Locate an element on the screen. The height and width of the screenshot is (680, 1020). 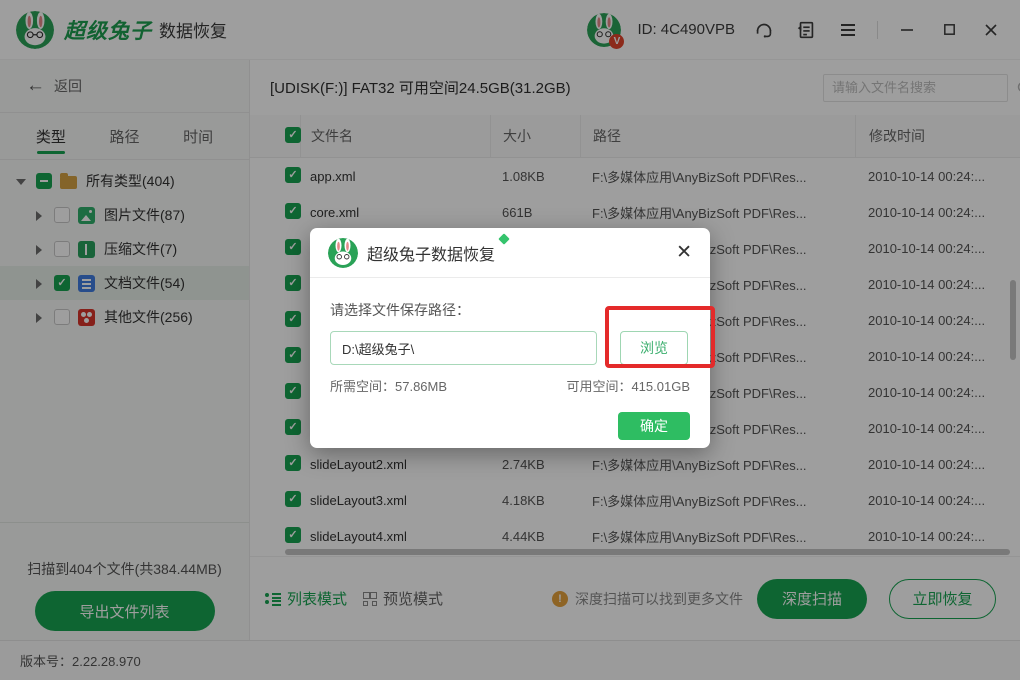
dialog-titlebar: 超级兔子数据恢复 ✕ is located at coordinates (510, 253).